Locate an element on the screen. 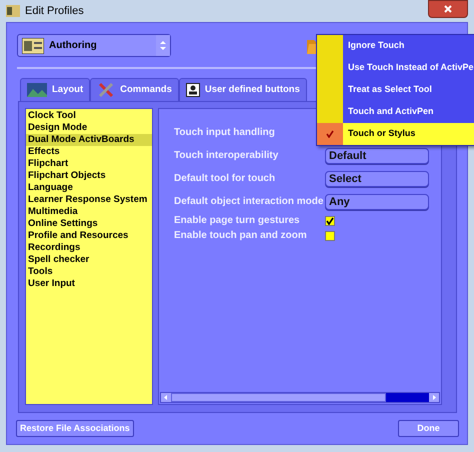 This screenshot has width=474, height=452. setting-label: Touch input handling is located at coordinates (225, 133).